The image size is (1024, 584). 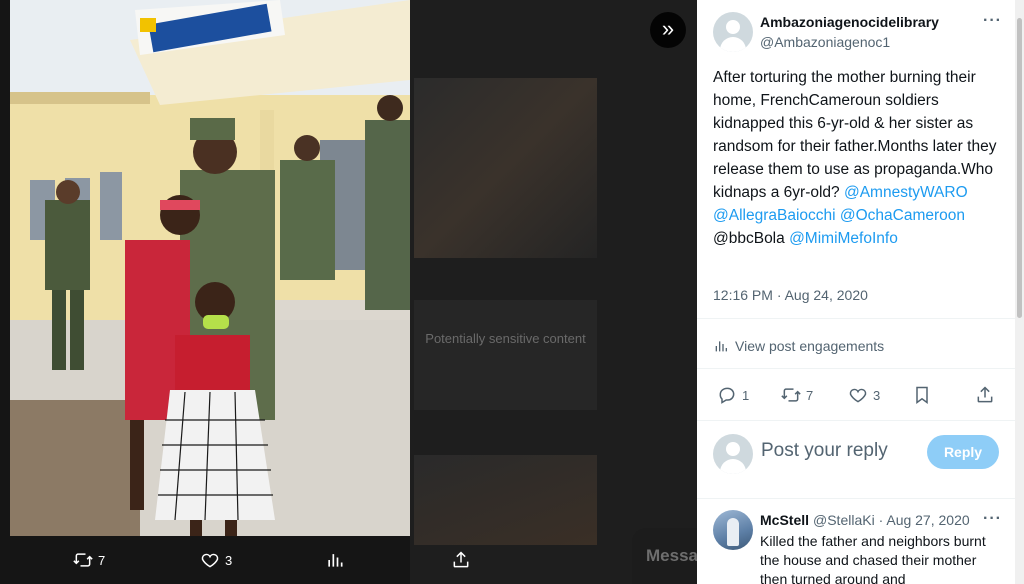 I want to click on reply-more-button: ···, so click(x=992, y=519).